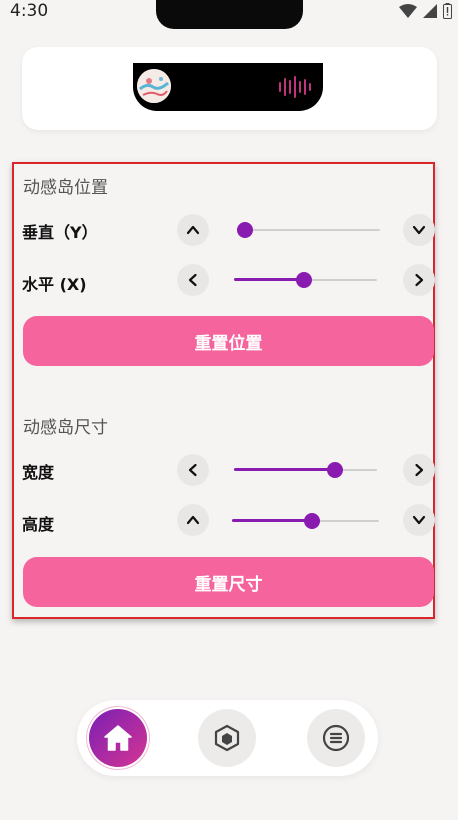 The width and height of the screenshot is (458, 820). Describe the element at coordinates (65, 428) in the screenshot. I see `size-section-title: 动感岛尺寸` at that location.